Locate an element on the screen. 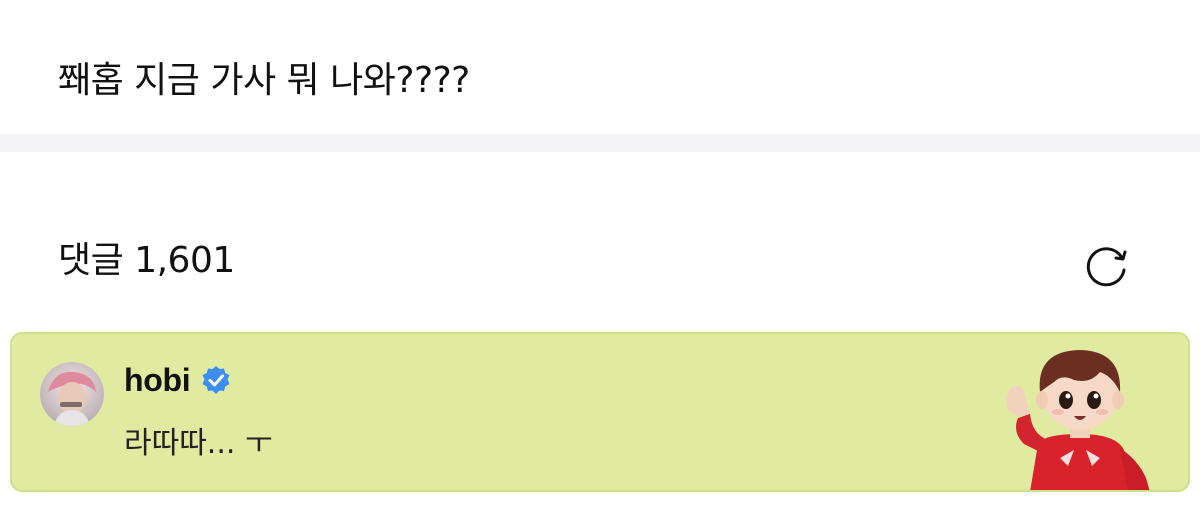 This screenshot has width=1200, height=518. comments-count: 1,601 is located at coordinates (184, 260).